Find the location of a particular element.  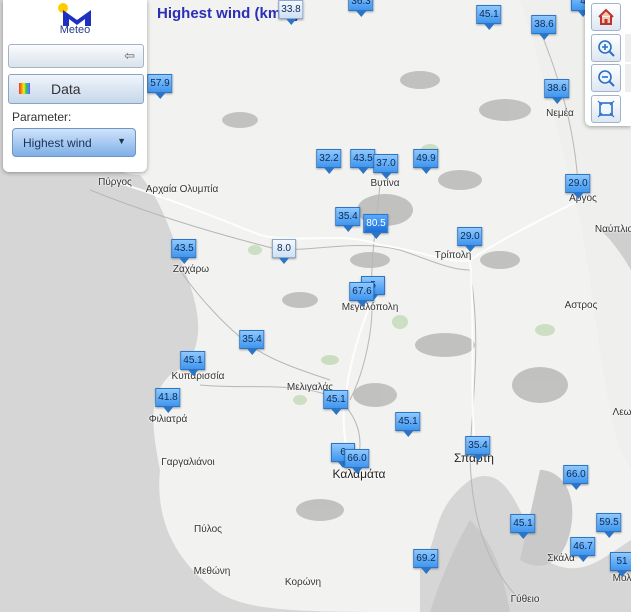

wind-value: 37.0 is located at coordinates (386, 163).